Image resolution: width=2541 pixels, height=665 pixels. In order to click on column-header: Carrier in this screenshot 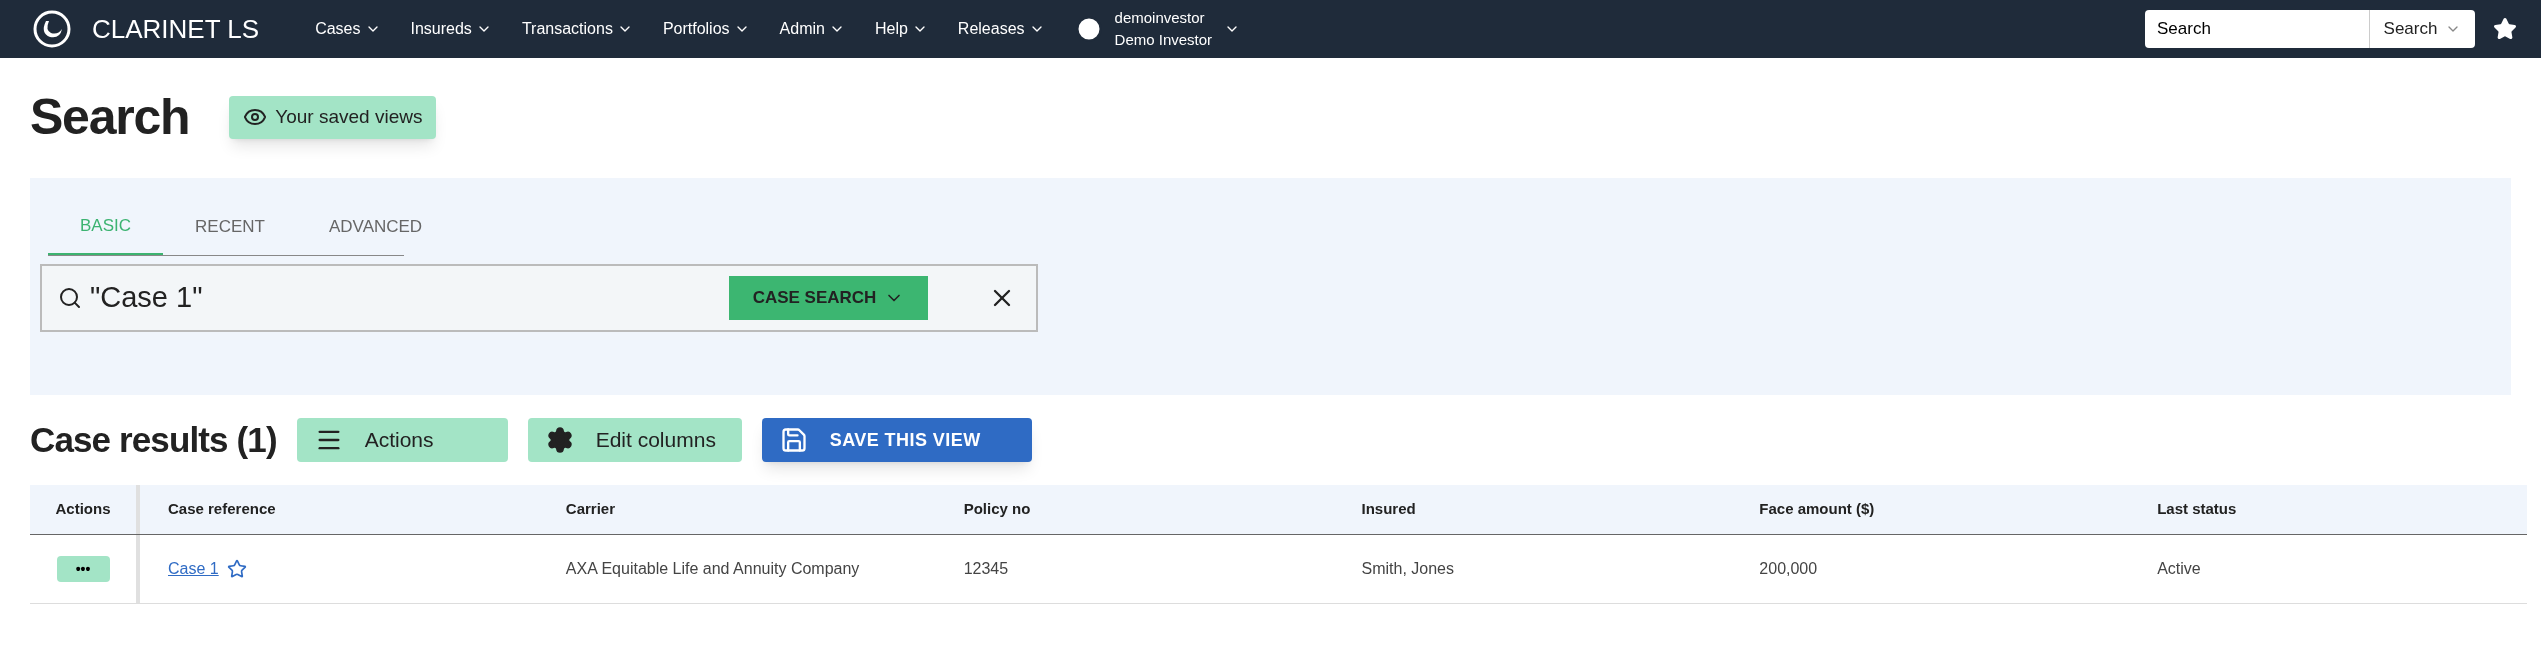, I will do `click(590, 509)`.